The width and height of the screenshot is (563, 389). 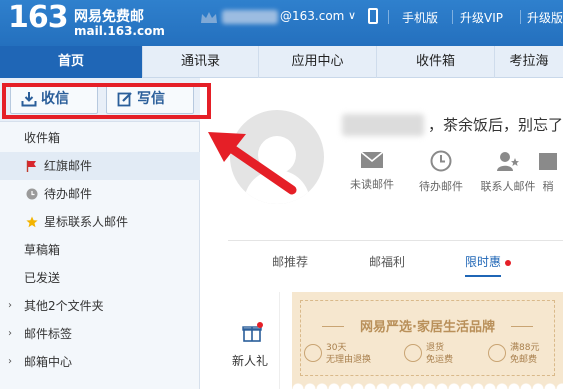 I want to click on red-arrow-annotation, so click(x=252, y=163).